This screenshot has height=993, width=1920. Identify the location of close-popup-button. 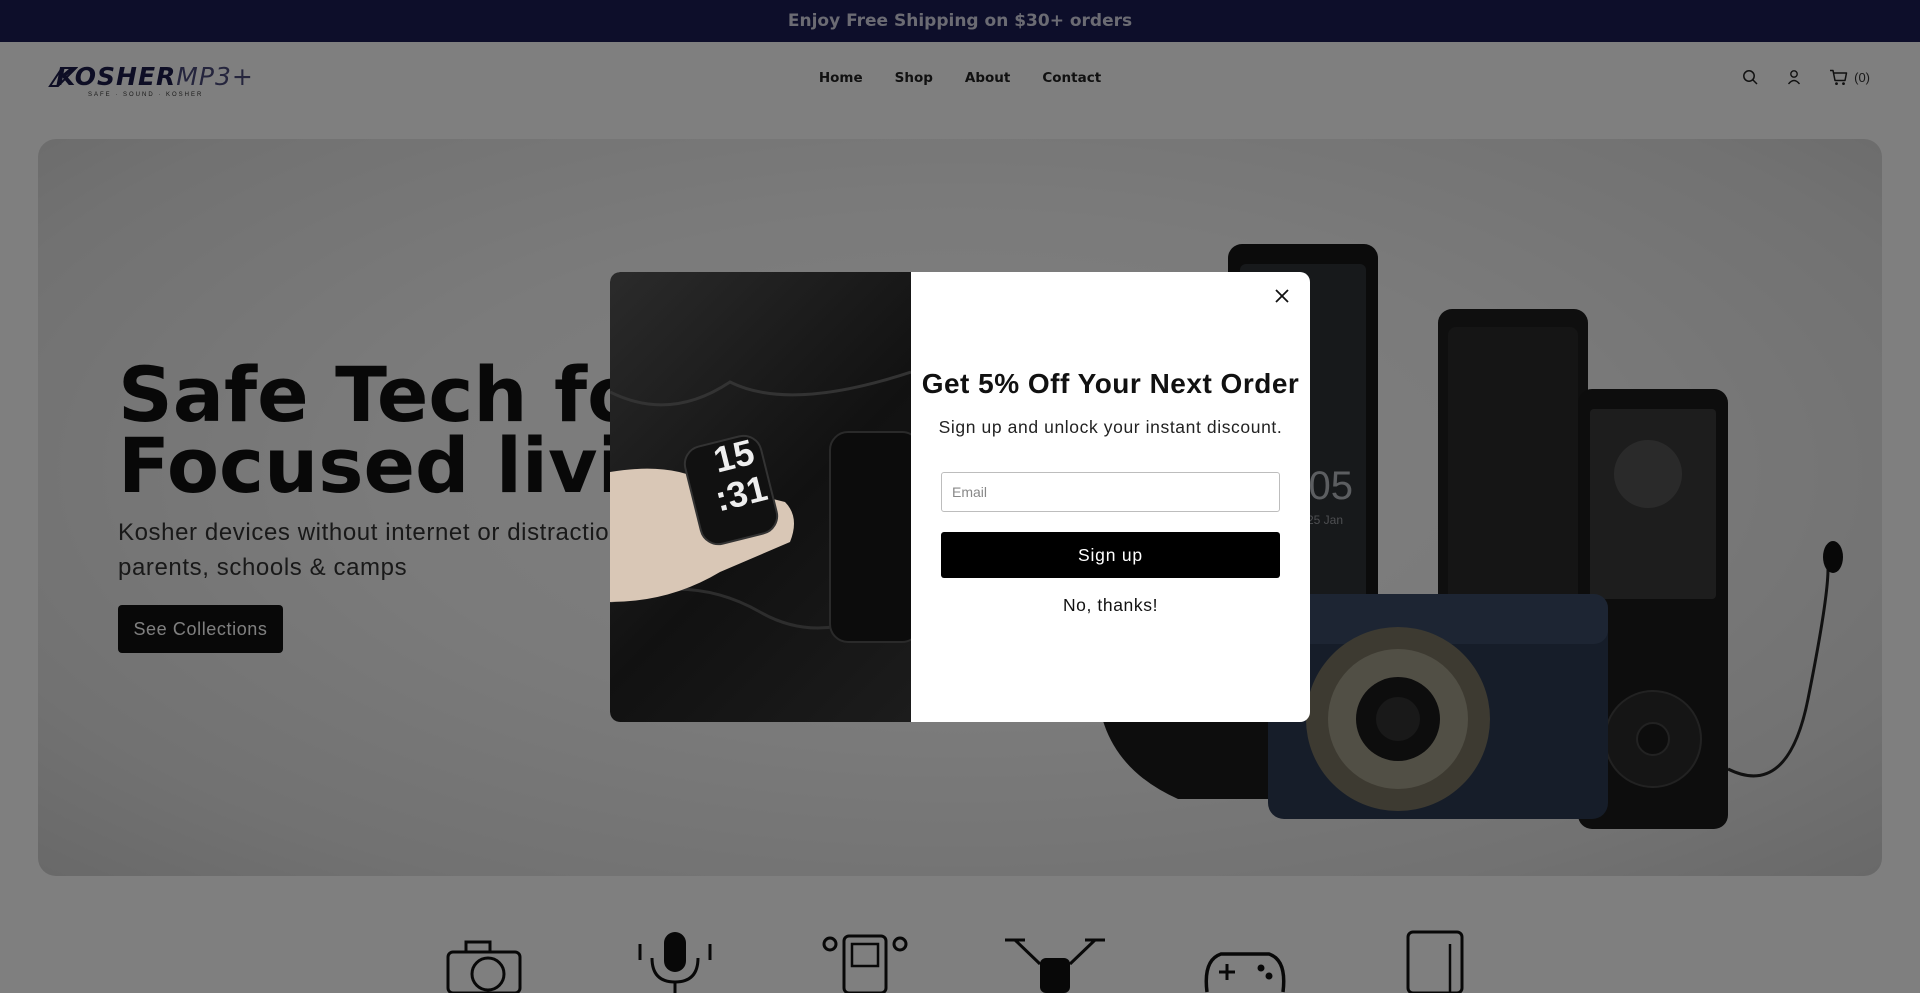
(1282, 296).